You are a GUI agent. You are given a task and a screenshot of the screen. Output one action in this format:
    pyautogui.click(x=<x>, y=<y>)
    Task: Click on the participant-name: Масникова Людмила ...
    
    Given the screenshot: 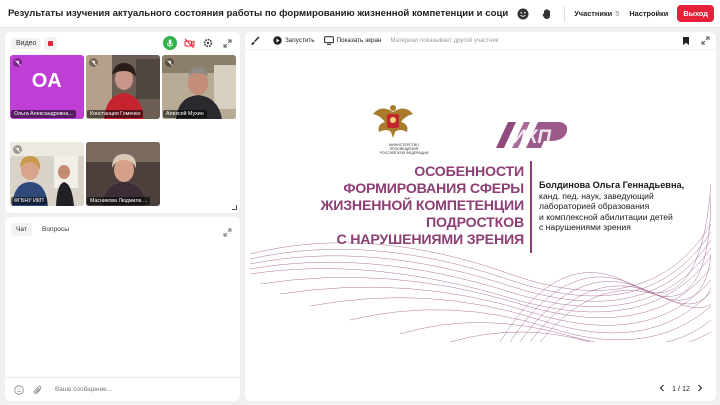 What is the action you would take?
    pyautogui.click(x=119, y=201)
    